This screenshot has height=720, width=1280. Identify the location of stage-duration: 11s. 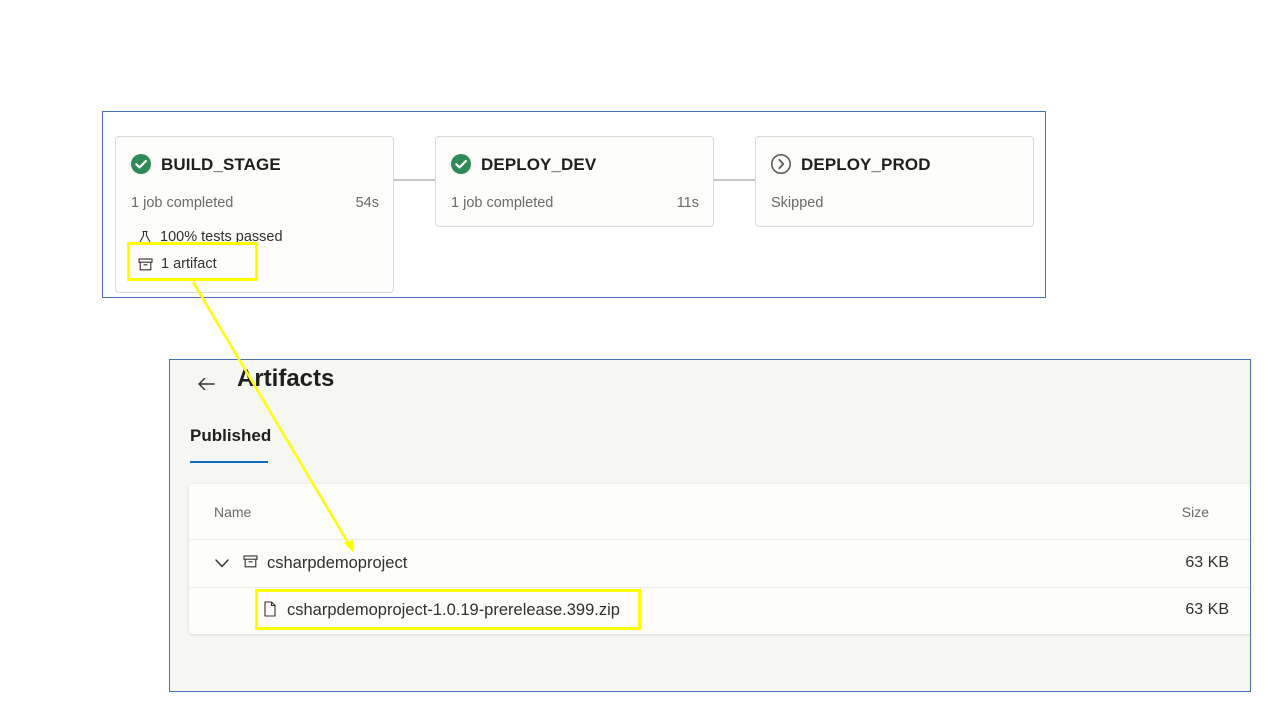
(687, 203).